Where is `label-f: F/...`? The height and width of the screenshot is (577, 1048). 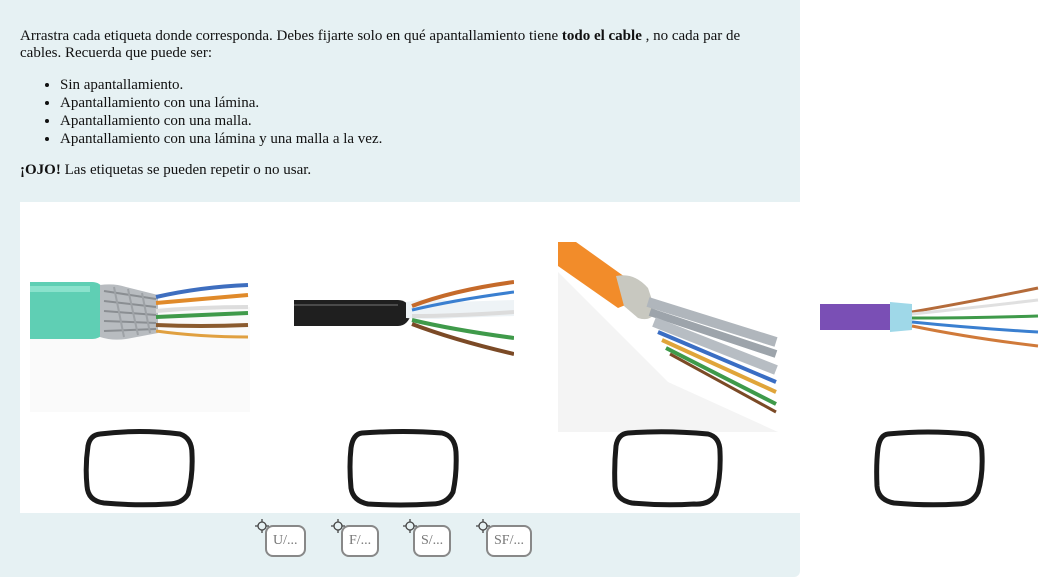
label-f: F/... is located at coordinates (360, 541).